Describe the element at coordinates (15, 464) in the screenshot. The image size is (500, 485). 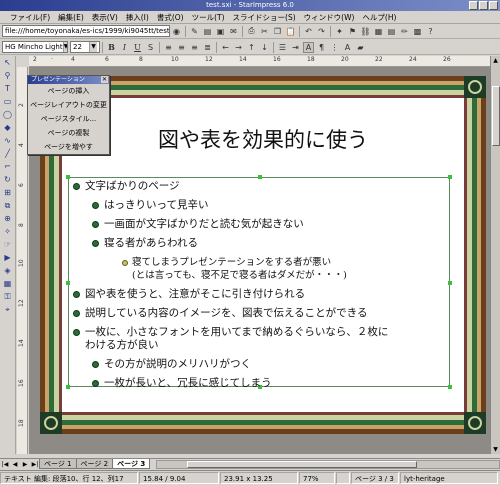
I see `prev-page-icon: ◀` at that location.